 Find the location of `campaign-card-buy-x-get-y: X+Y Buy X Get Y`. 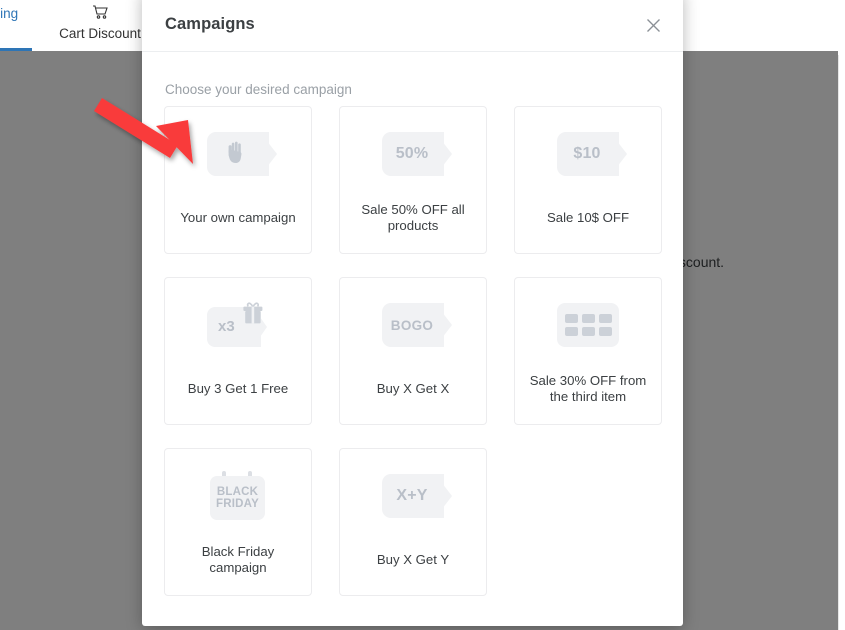

campaign-card-buy-x-get-y: X+Y Buy X Get Y is located at coordinates (413, 522).